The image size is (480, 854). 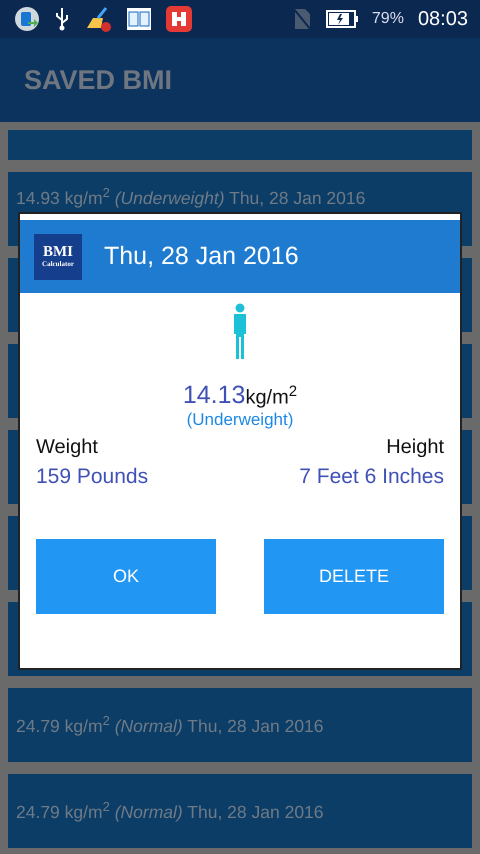 What do you see at coordinates (92, 477) in the screenshot?
I see `weight-value: 159 Pounds` at bounding box center [92, 477].